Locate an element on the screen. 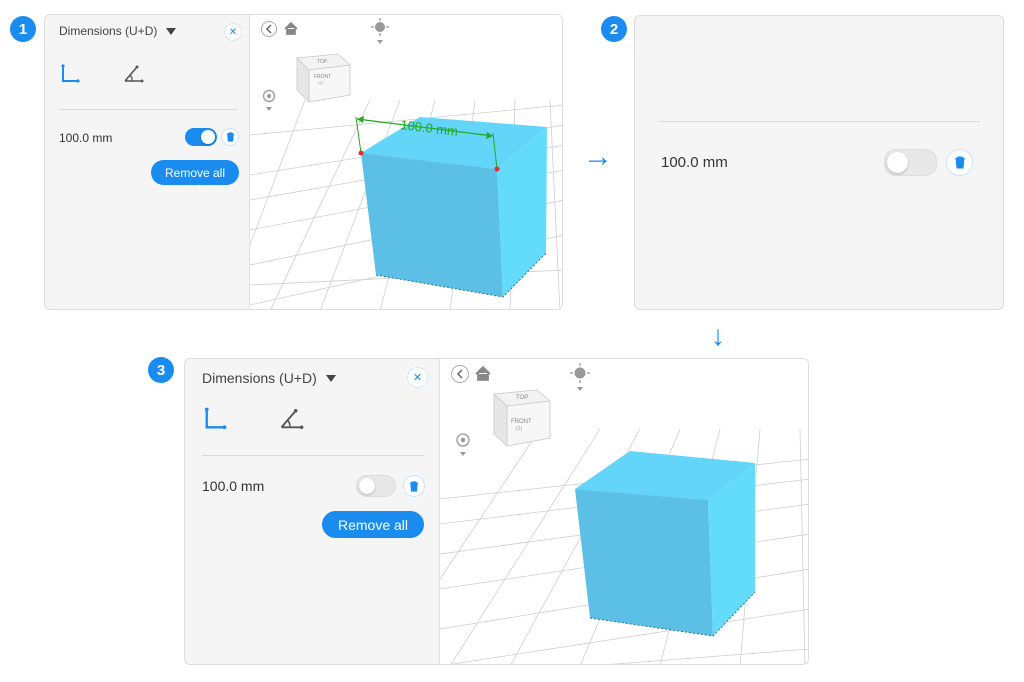  viewport-scene: 100.0 mm TOP FRONT (1) is located at coordinates (406, 163).